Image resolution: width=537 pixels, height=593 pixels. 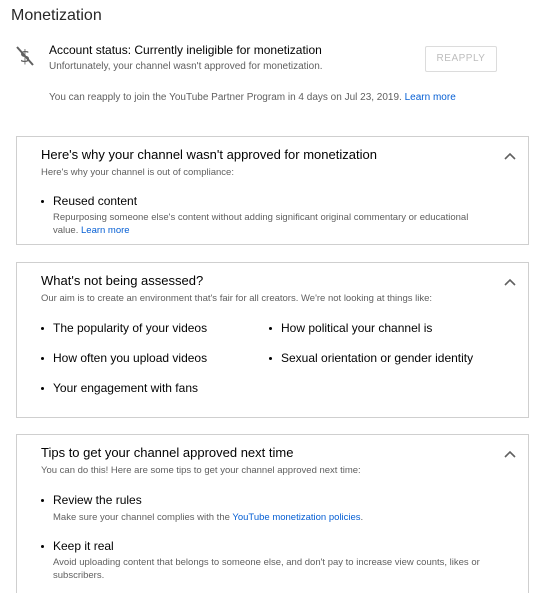 What do you see at coordinates (79, 575) in the screenshot?
I see `tip-description-line2: subscribers.` at bounding box center [79, 575].